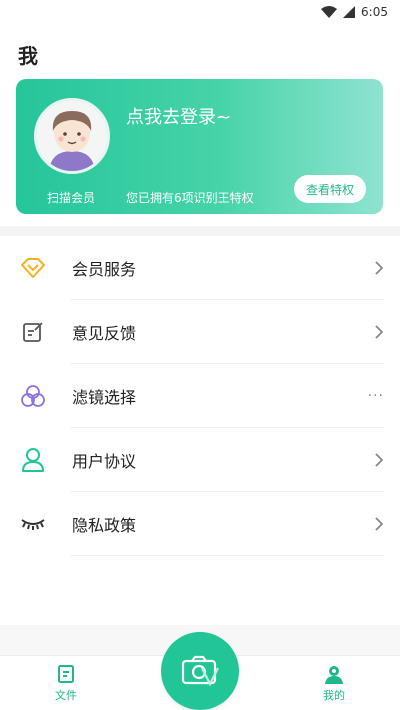  What do you see at coordinates (200, 524) in the screenshot?
I see `menu-item-privacy-policy: 隐私政策` at bounding box center [200, 524].